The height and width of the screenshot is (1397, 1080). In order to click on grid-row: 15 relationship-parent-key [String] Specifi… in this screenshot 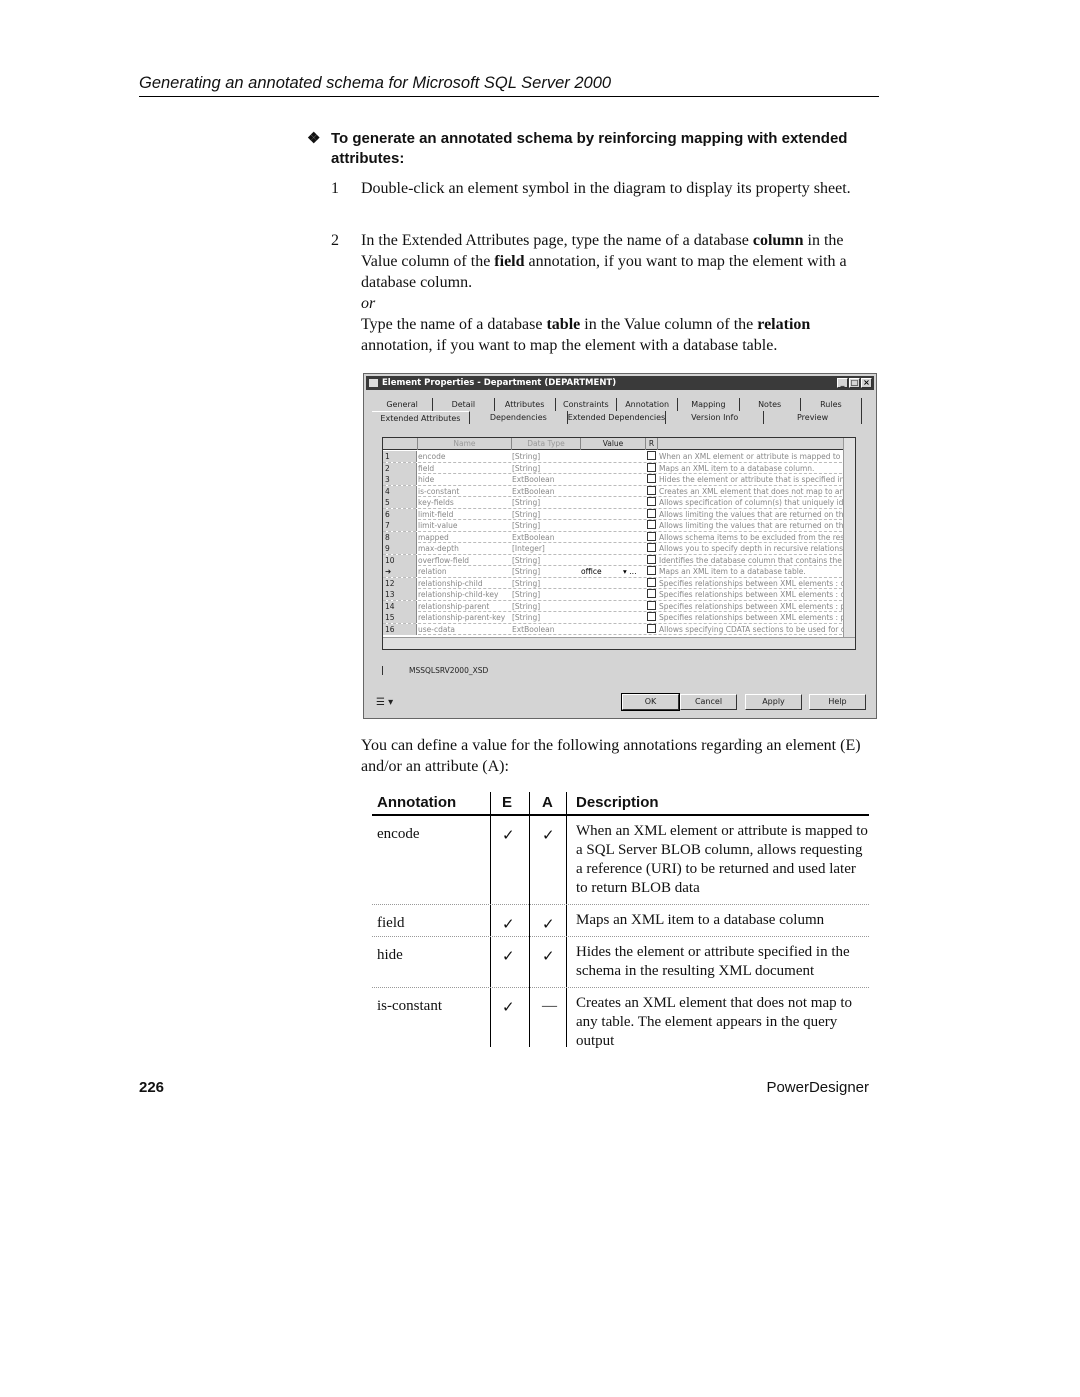, I will do `click(619, 618)`.